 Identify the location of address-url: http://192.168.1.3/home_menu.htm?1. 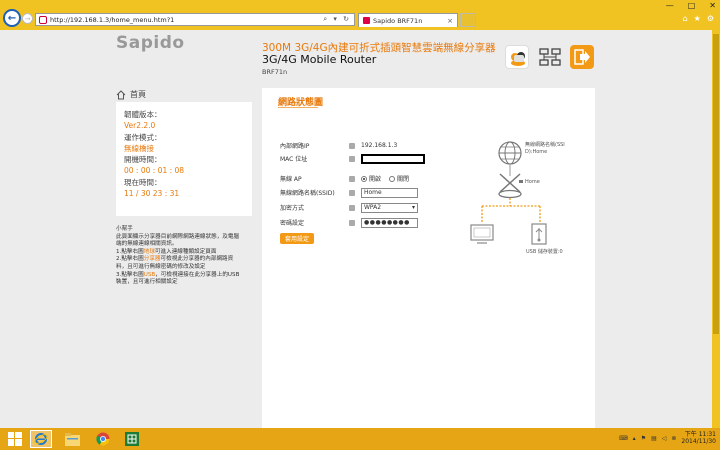
(186, 20).